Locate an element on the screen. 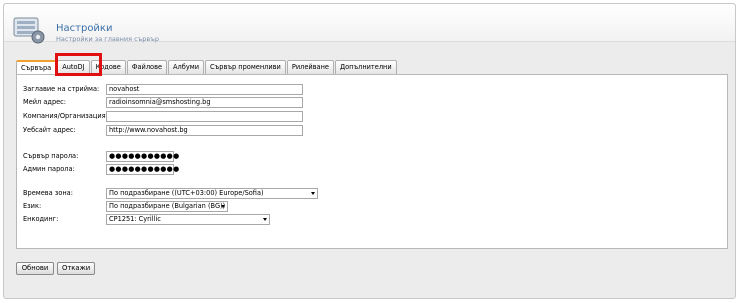 The image size is (740, 303). highlight-box is located at coordinates (78, 64).